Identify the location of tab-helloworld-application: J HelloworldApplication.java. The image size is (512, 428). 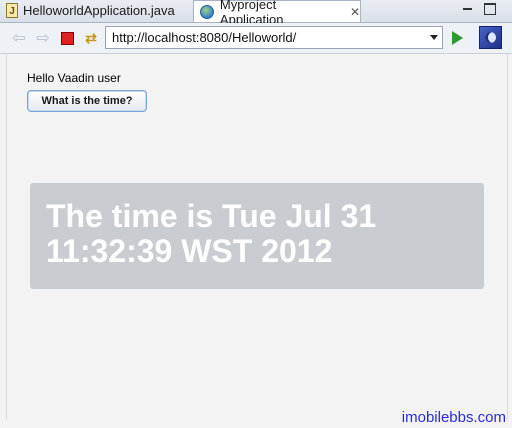
(96, 10).